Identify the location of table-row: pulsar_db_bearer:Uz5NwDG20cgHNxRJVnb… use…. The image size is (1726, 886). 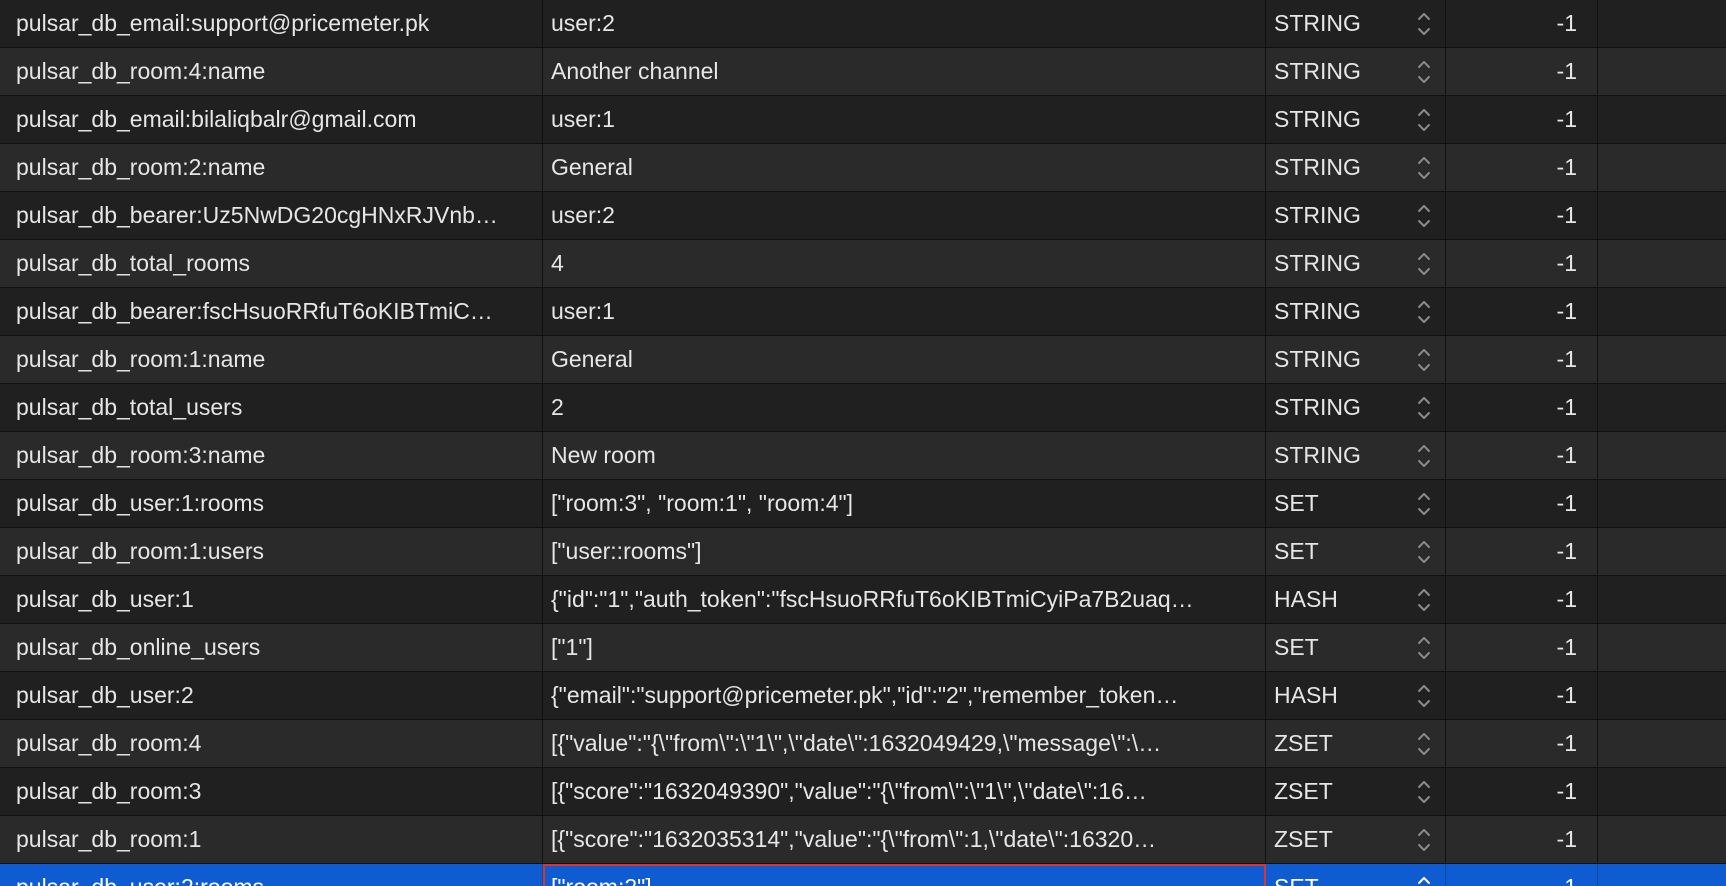
(863, 216).